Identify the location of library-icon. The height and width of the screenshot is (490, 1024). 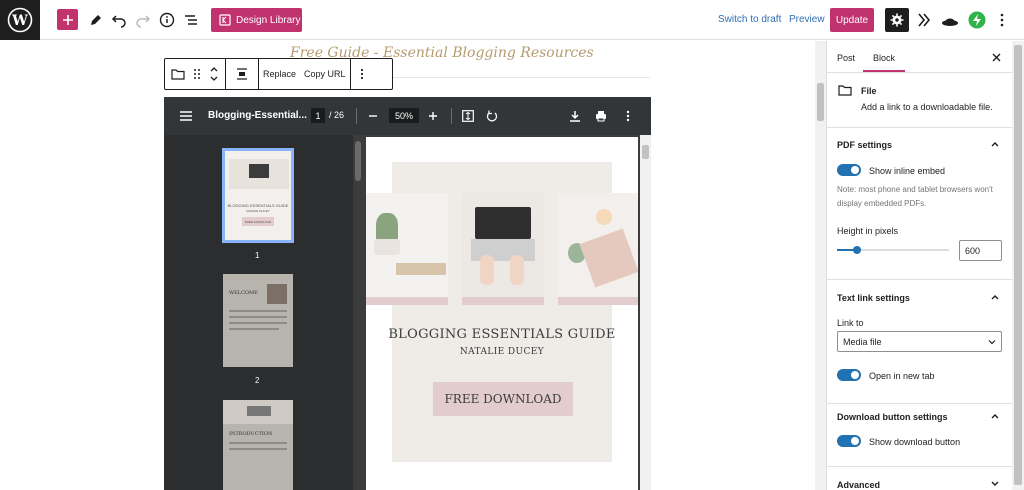
(225, 20).